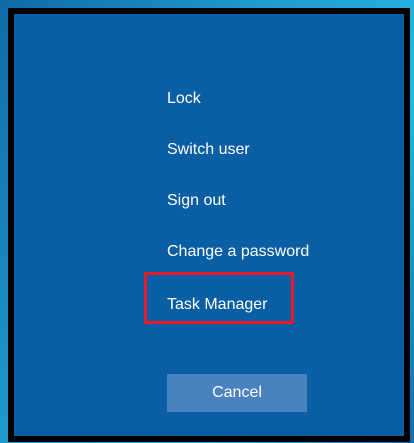 Image resolution: width=414 pixels, height=443 pixels. What do you see at coordinates (196, 201) in the screenshot?
I see `sign-out-option: Sign out` at bounding box center [196, 201].